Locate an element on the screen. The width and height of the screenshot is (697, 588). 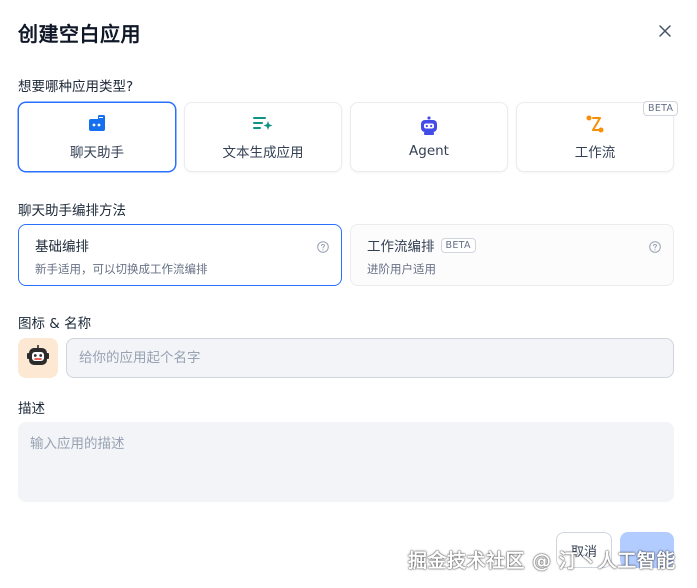
option-title: 基础编排 is located at coordinates (62, 247).